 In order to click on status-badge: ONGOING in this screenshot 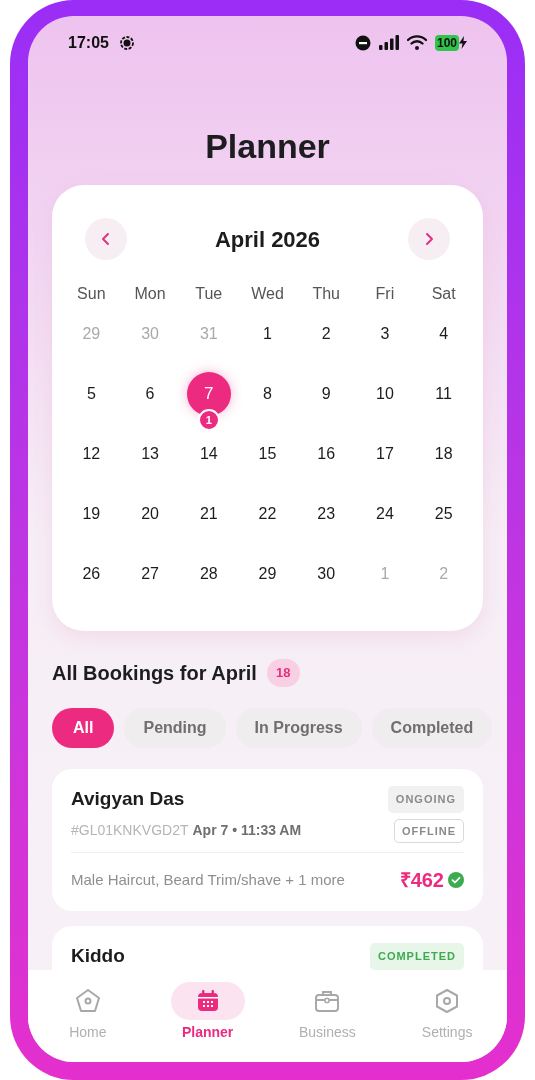, I will do `click(425, 799)`.